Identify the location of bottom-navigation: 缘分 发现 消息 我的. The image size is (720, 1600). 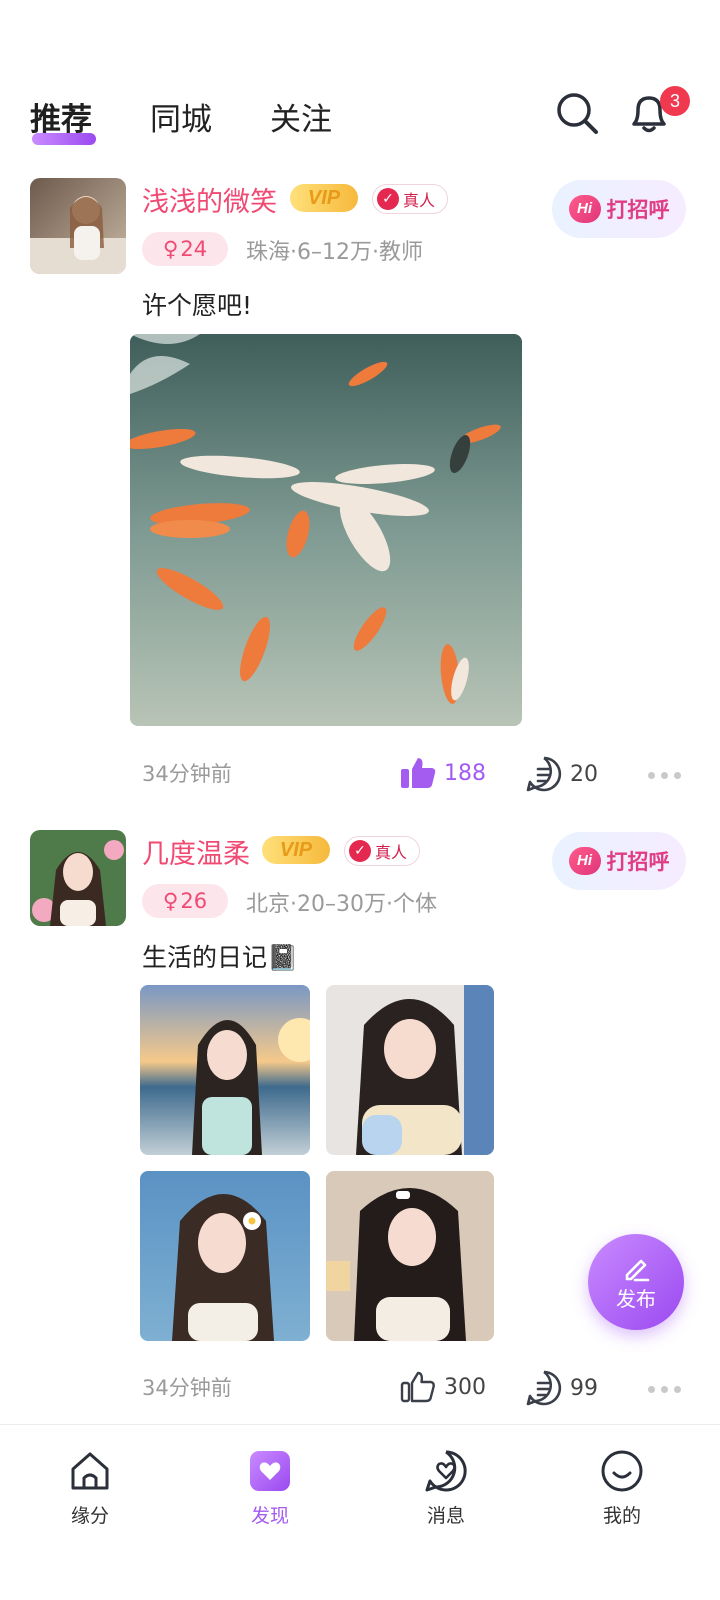
(360, 1512).